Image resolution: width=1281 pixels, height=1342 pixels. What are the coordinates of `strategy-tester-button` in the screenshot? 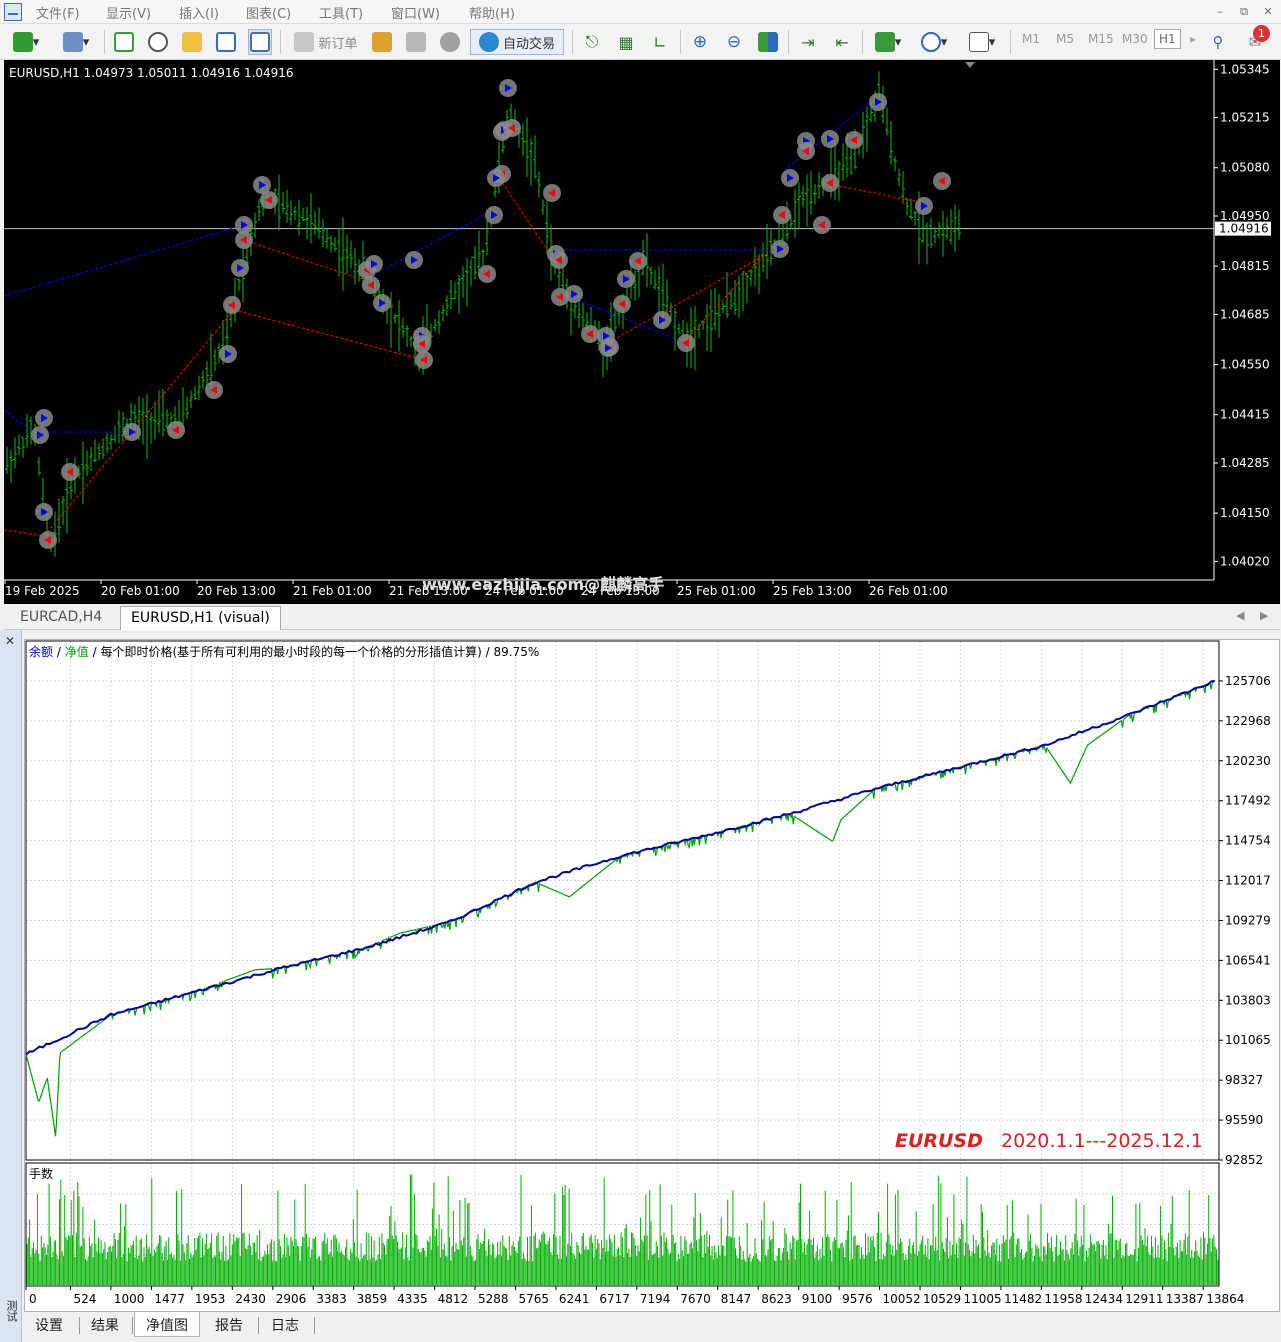 It's located at (260, 42).